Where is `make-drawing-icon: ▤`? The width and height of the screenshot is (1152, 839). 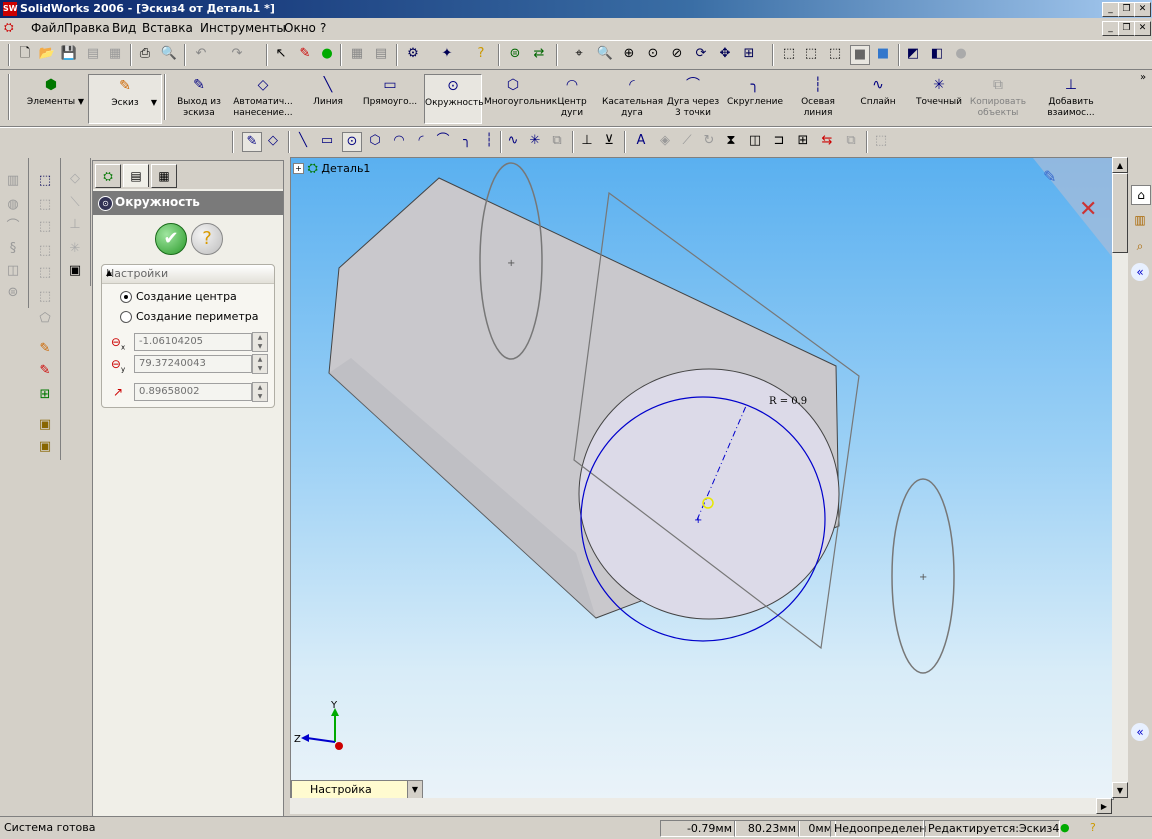 make-drawing-icon: ▤ is located at coordinates (93, 54).